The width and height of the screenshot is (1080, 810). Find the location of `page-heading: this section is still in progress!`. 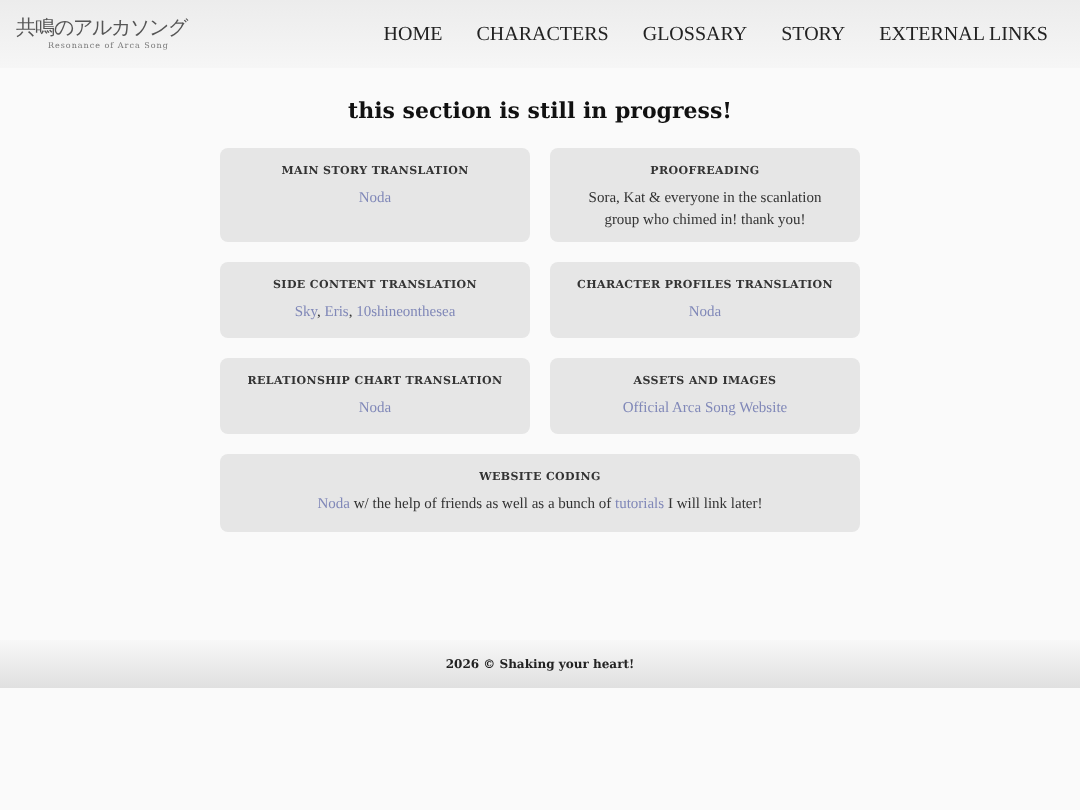

page-heading: this section is still in progress! is located at coordinates (540, 112).